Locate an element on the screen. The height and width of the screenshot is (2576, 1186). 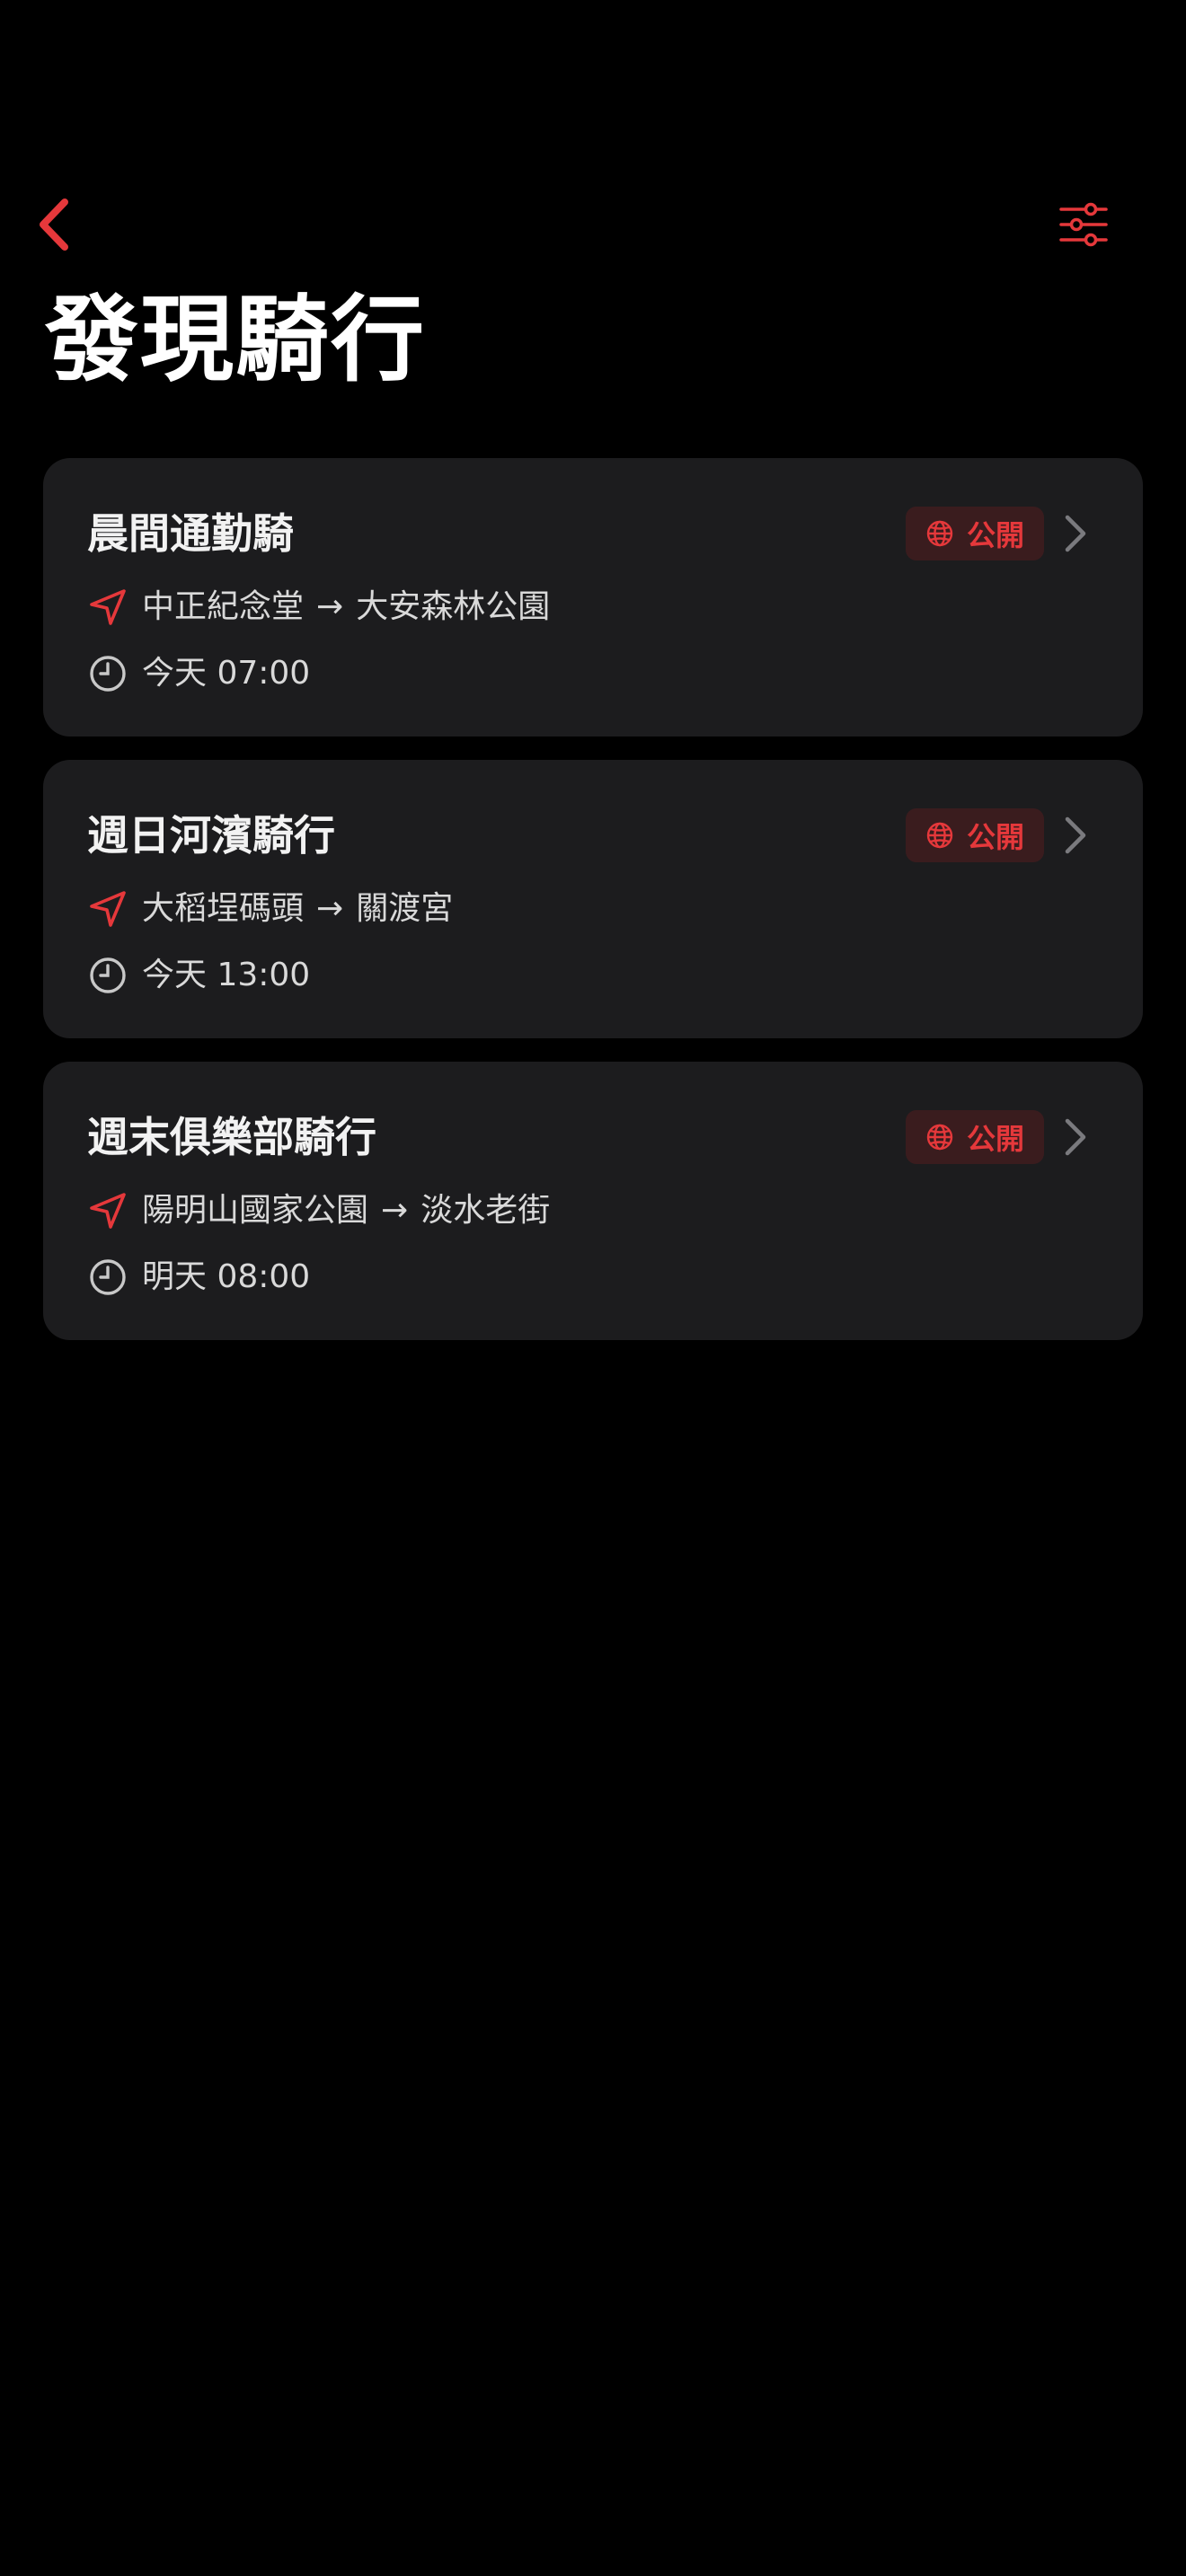
route-to: 大安森林公園 is located at coordinates (453, 606).